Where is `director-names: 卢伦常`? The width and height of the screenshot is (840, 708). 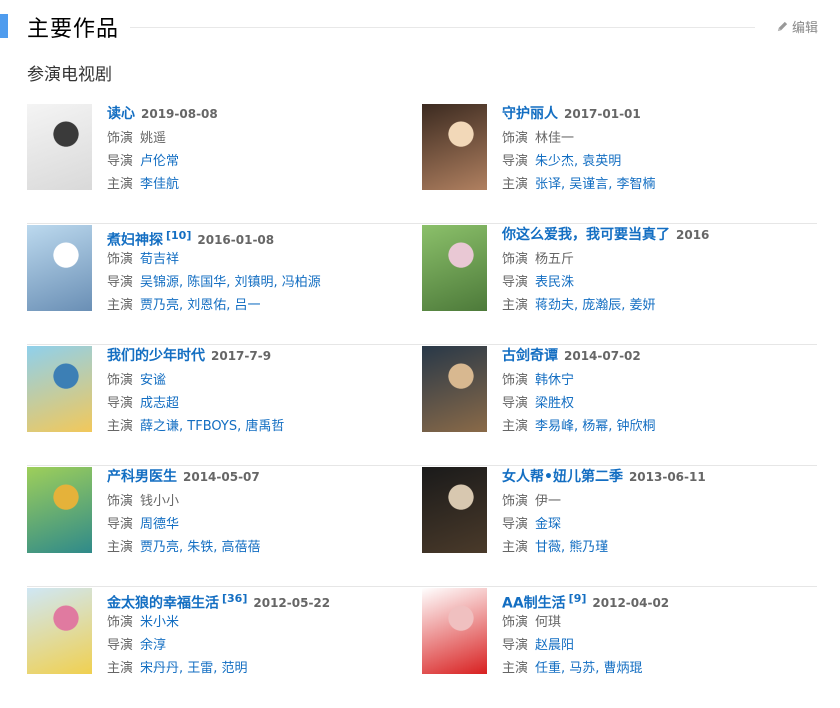
director-names: 卢伦常 is located at coordinates (159, 161).